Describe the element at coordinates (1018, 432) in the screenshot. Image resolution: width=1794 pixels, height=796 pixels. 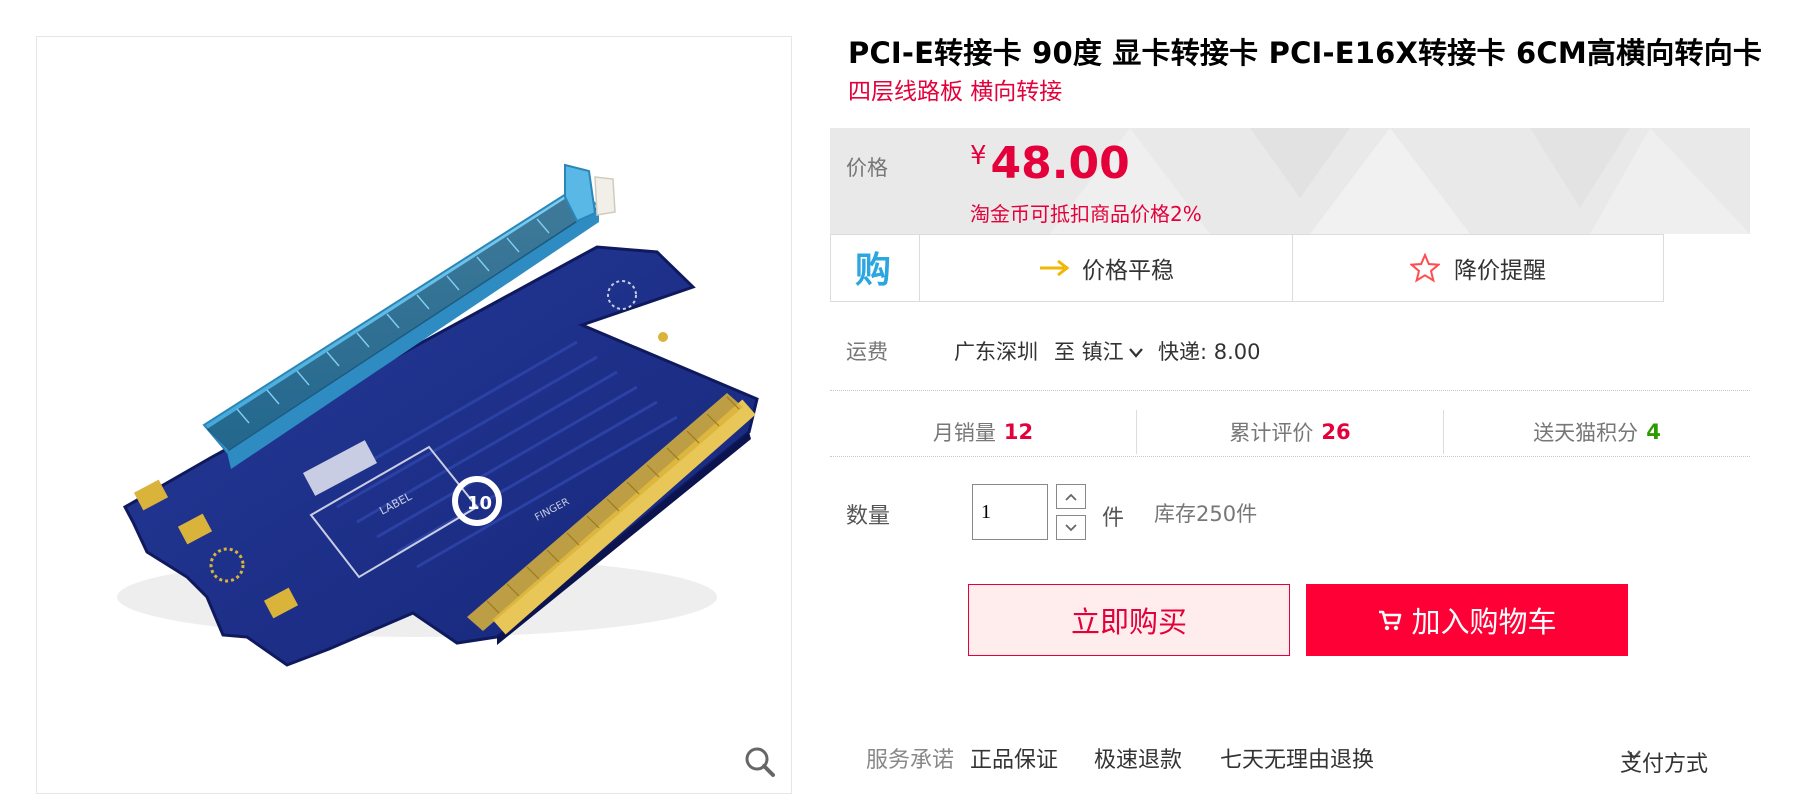
I see `monthly-sales-value: 12` at that location.